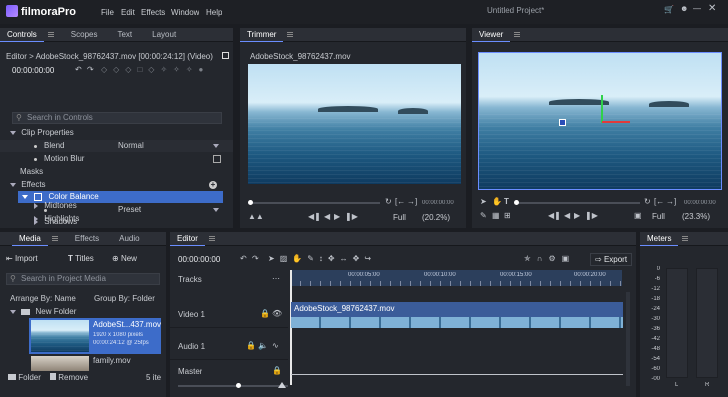 Image resolution: width=728 pixels, height=397 pixels. I want to click on hand-tool-icon: ✋, so click(497, 202).